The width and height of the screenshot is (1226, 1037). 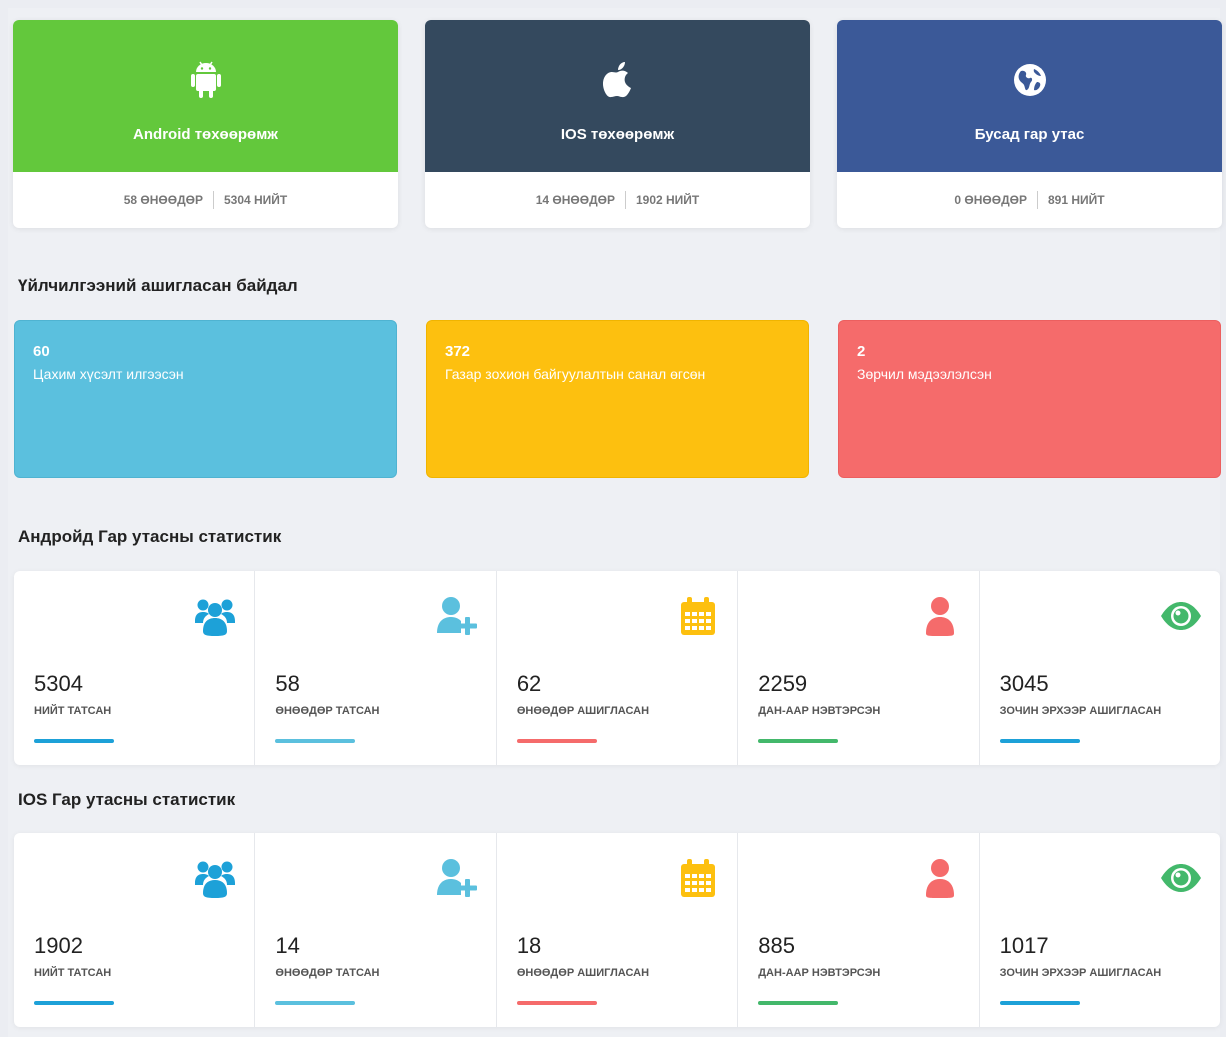 I want to click on device-label: Бусад гар утас, so click(x=1029, y=134).